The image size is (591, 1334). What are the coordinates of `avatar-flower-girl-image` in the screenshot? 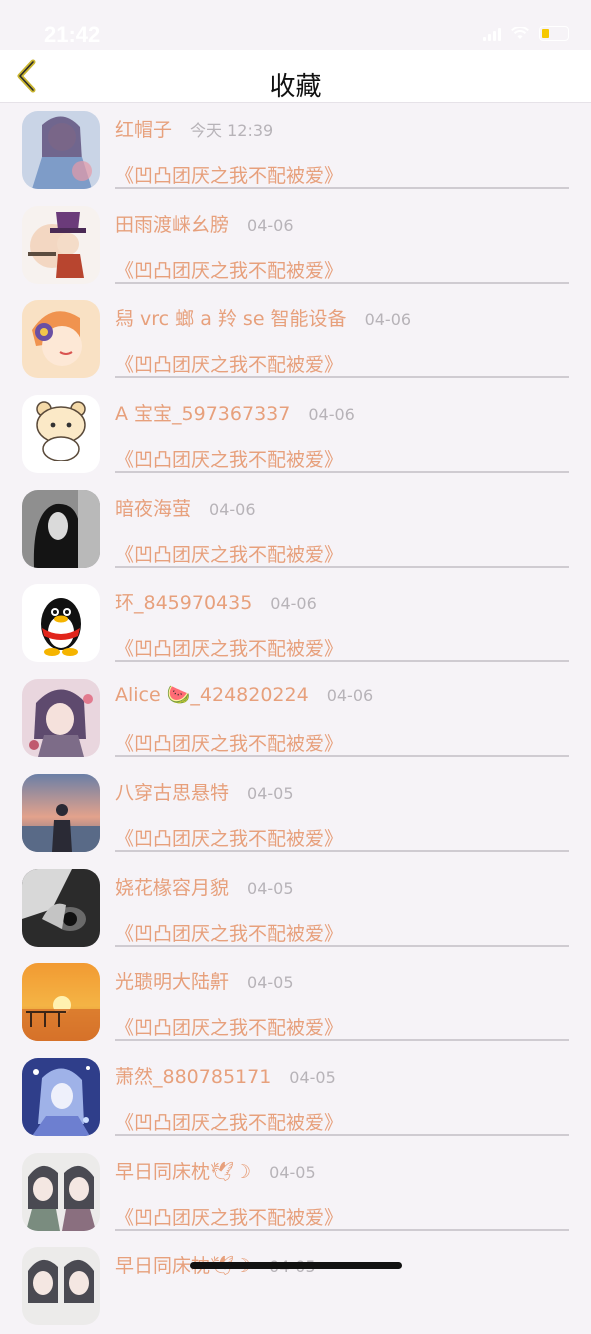 It's located at (61, 339).